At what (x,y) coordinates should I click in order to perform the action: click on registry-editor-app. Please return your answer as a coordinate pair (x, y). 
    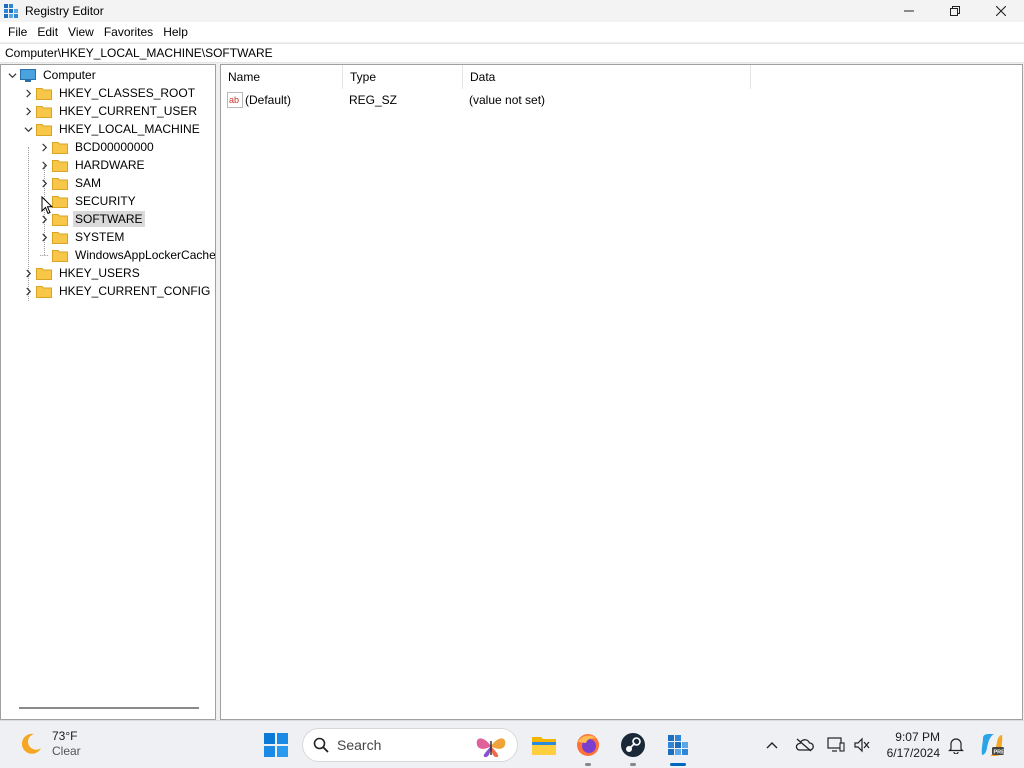
    Looking at the image, I should click on (678, 747).